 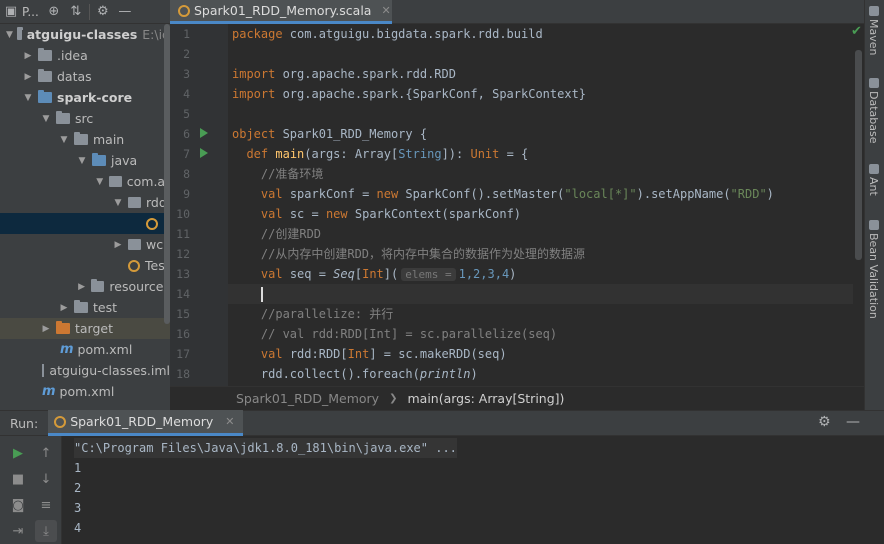 I want to click on tree-item-target: ▶ target, so click(x=85, y=328).